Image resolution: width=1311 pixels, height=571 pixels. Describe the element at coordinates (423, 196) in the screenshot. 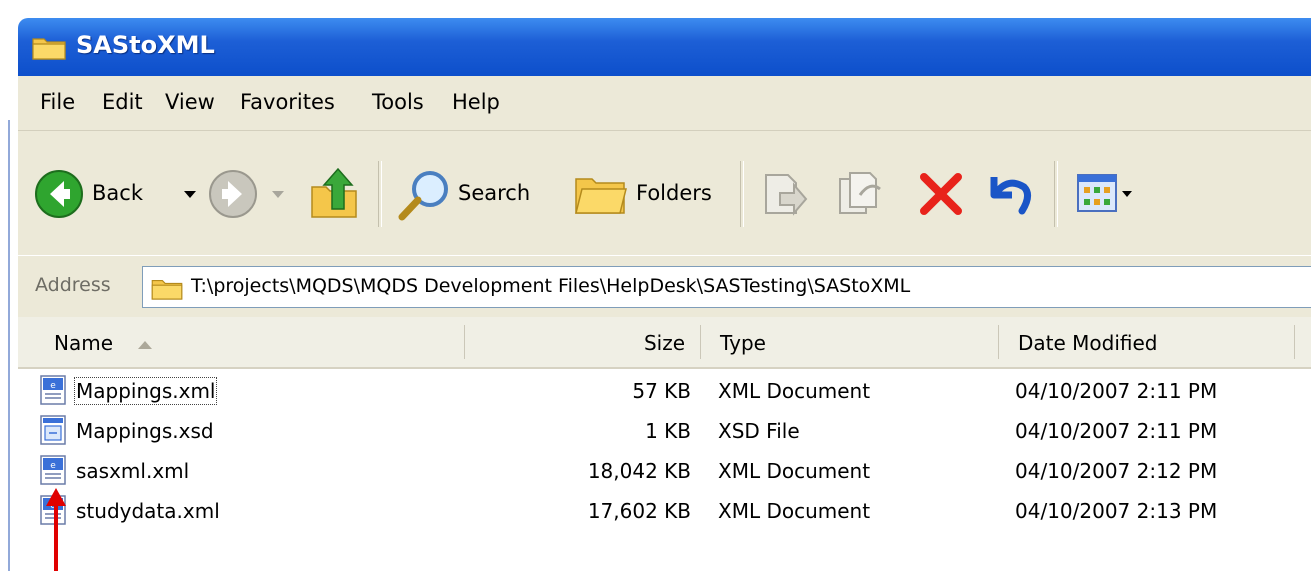

I see `search-icon` at that location.